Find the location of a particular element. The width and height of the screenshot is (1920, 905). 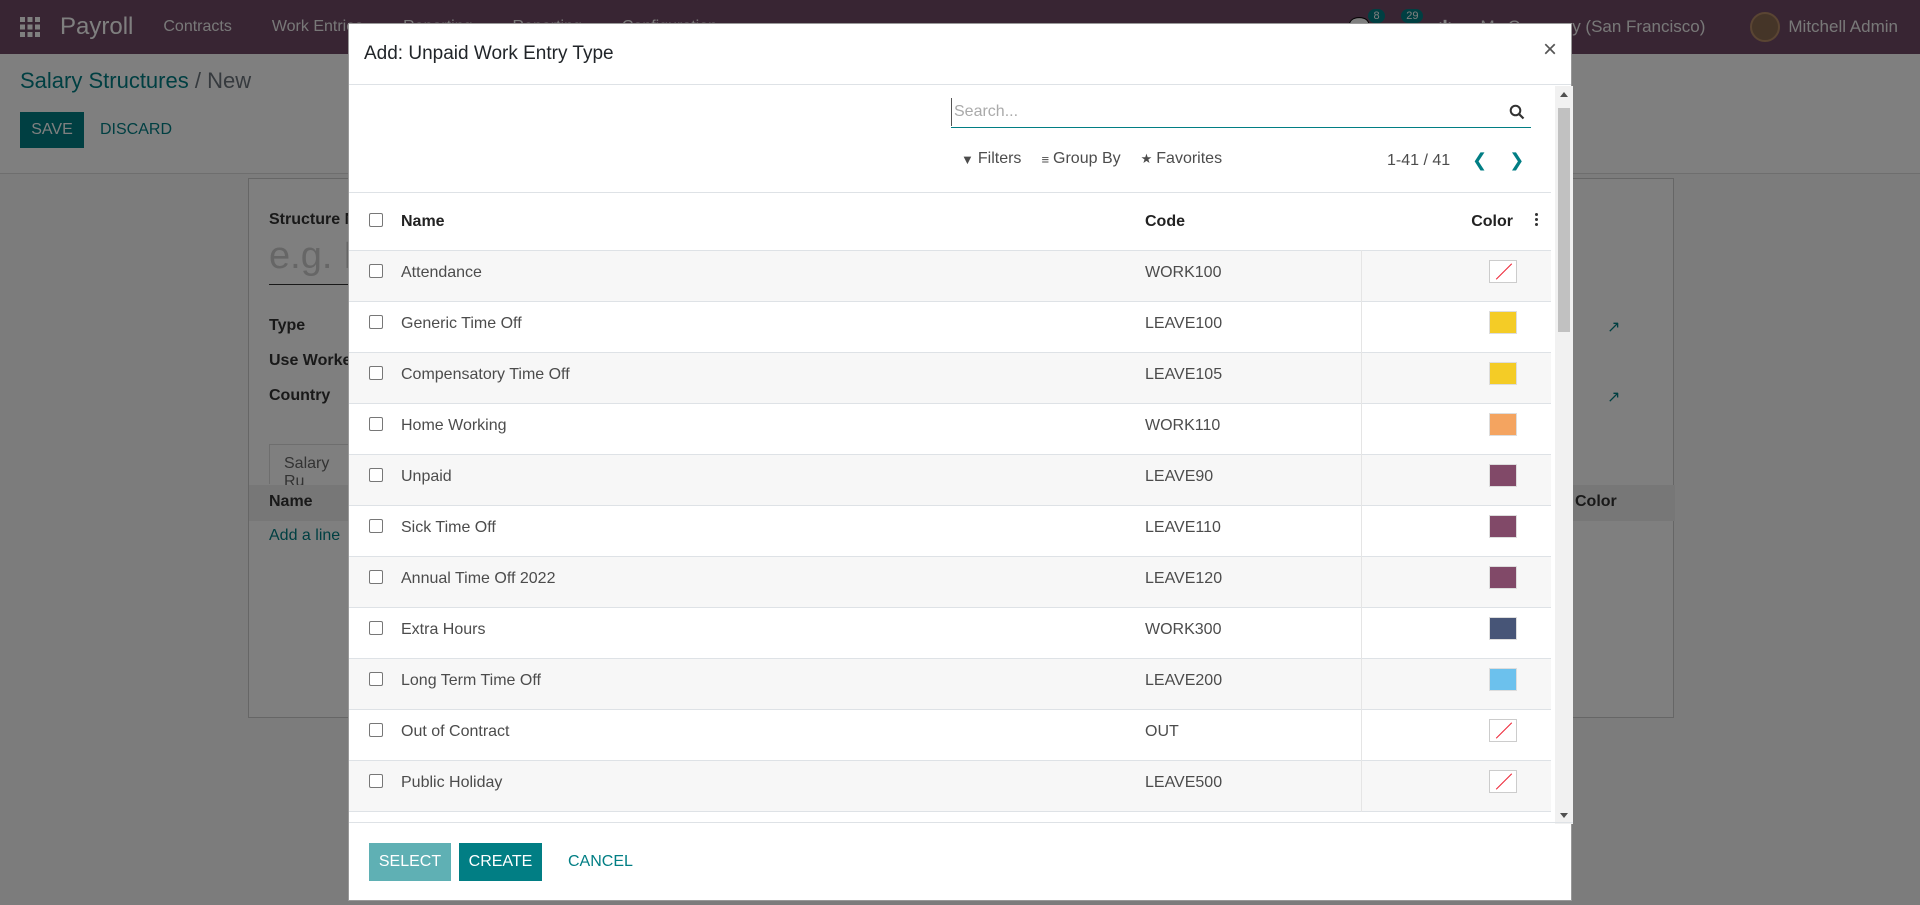

cell-name: Home Working is located at coordinates (771, 429).